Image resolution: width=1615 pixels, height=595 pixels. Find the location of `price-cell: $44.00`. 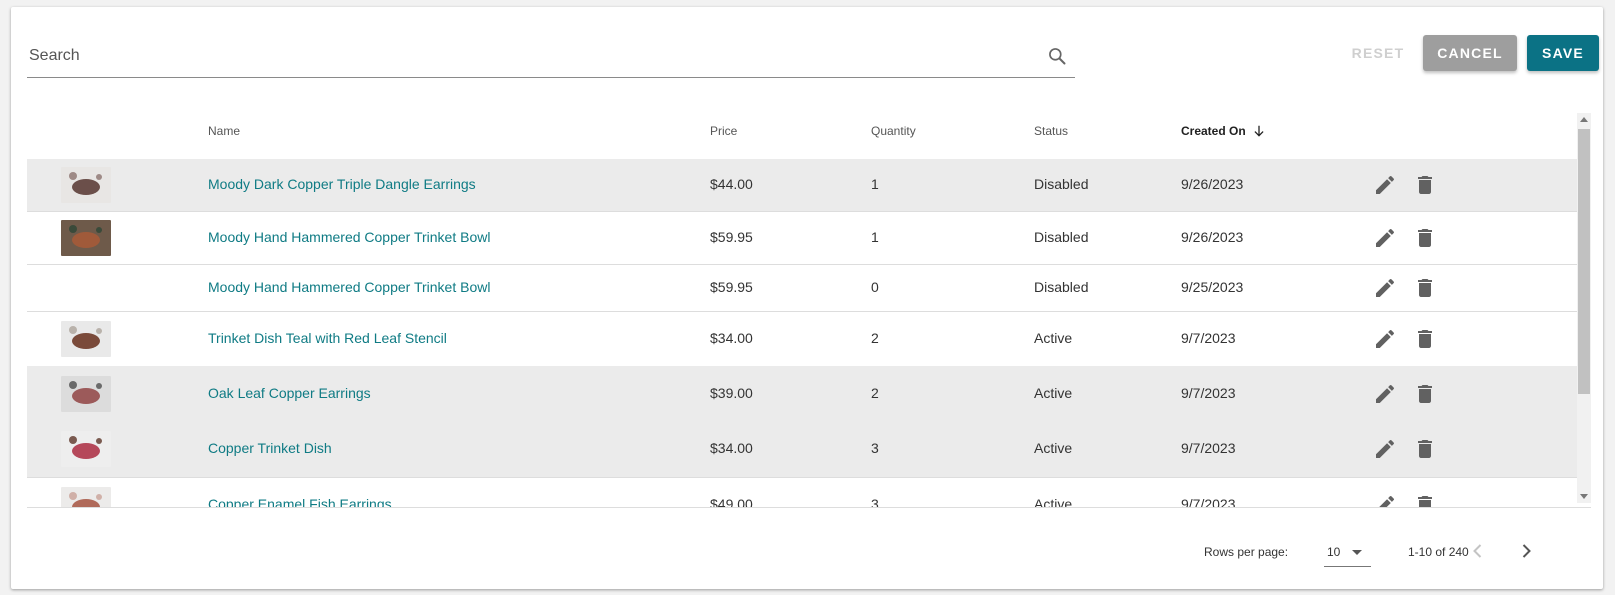

price-cell: $44.00 is located at coordinates (731, 184).